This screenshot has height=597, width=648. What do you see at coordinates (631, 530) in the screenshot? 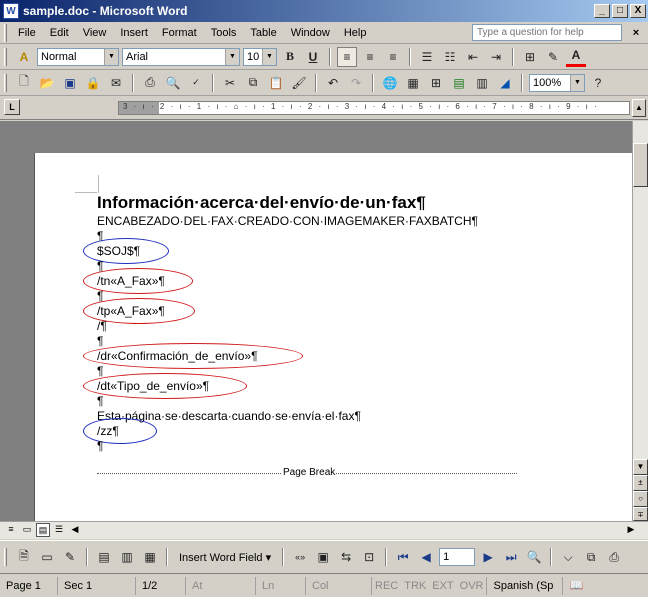
I see `scroll-right-button: ▶` at bounding box center [631, 530].